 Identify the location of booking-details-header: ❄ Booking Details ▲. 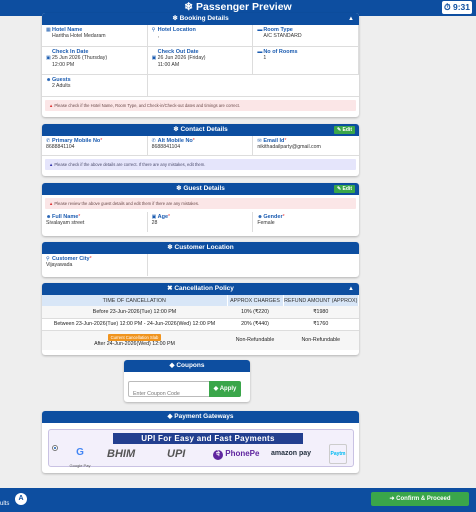
(200, 19).